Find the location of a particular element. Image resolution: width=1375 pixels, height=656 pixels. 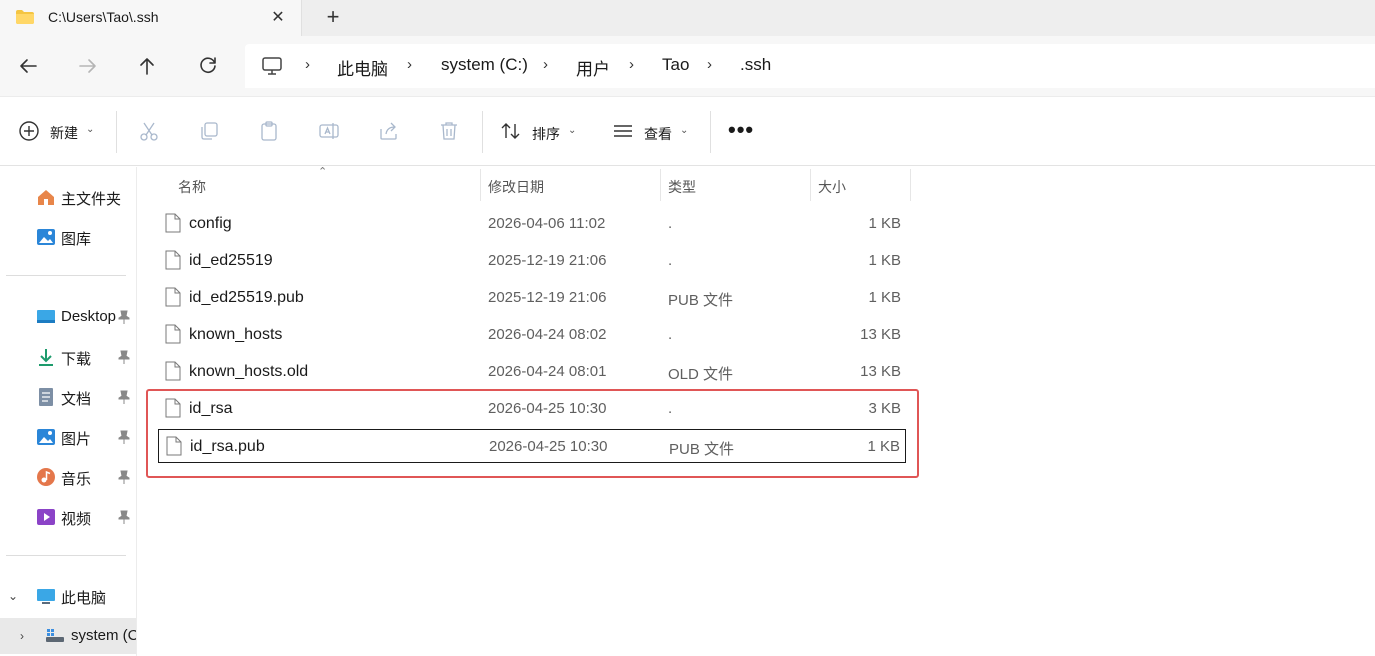

column-header-label: 类型 is located at coordinates (682, 187).